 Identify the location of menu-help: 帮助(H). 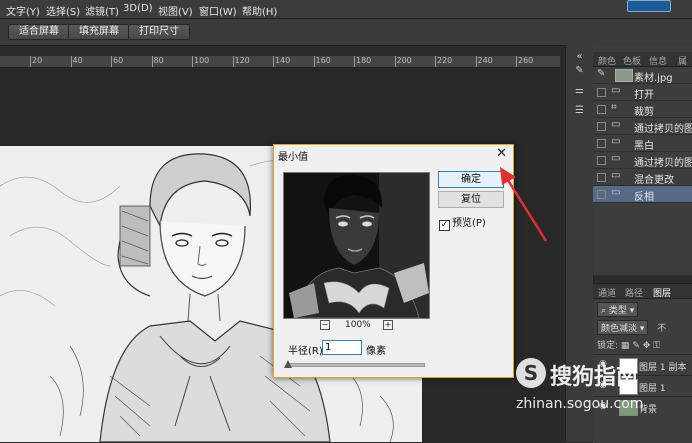
(259, 10).